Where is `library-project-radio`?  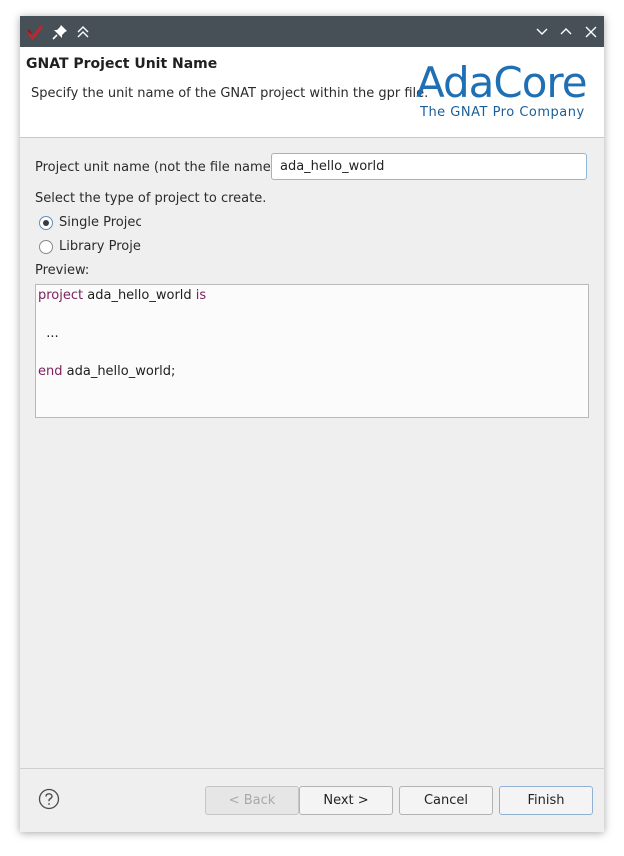
library-project-radio is located at coordinates (46, 247).